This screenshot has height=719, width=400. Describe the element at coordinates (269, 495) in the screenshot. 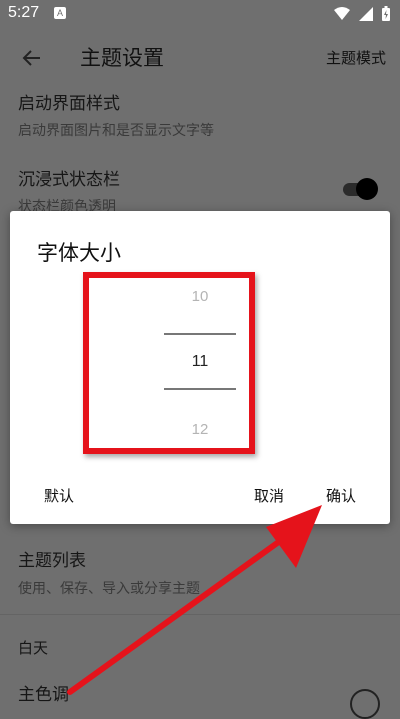

I see `cancel-button: 取消` at that location.